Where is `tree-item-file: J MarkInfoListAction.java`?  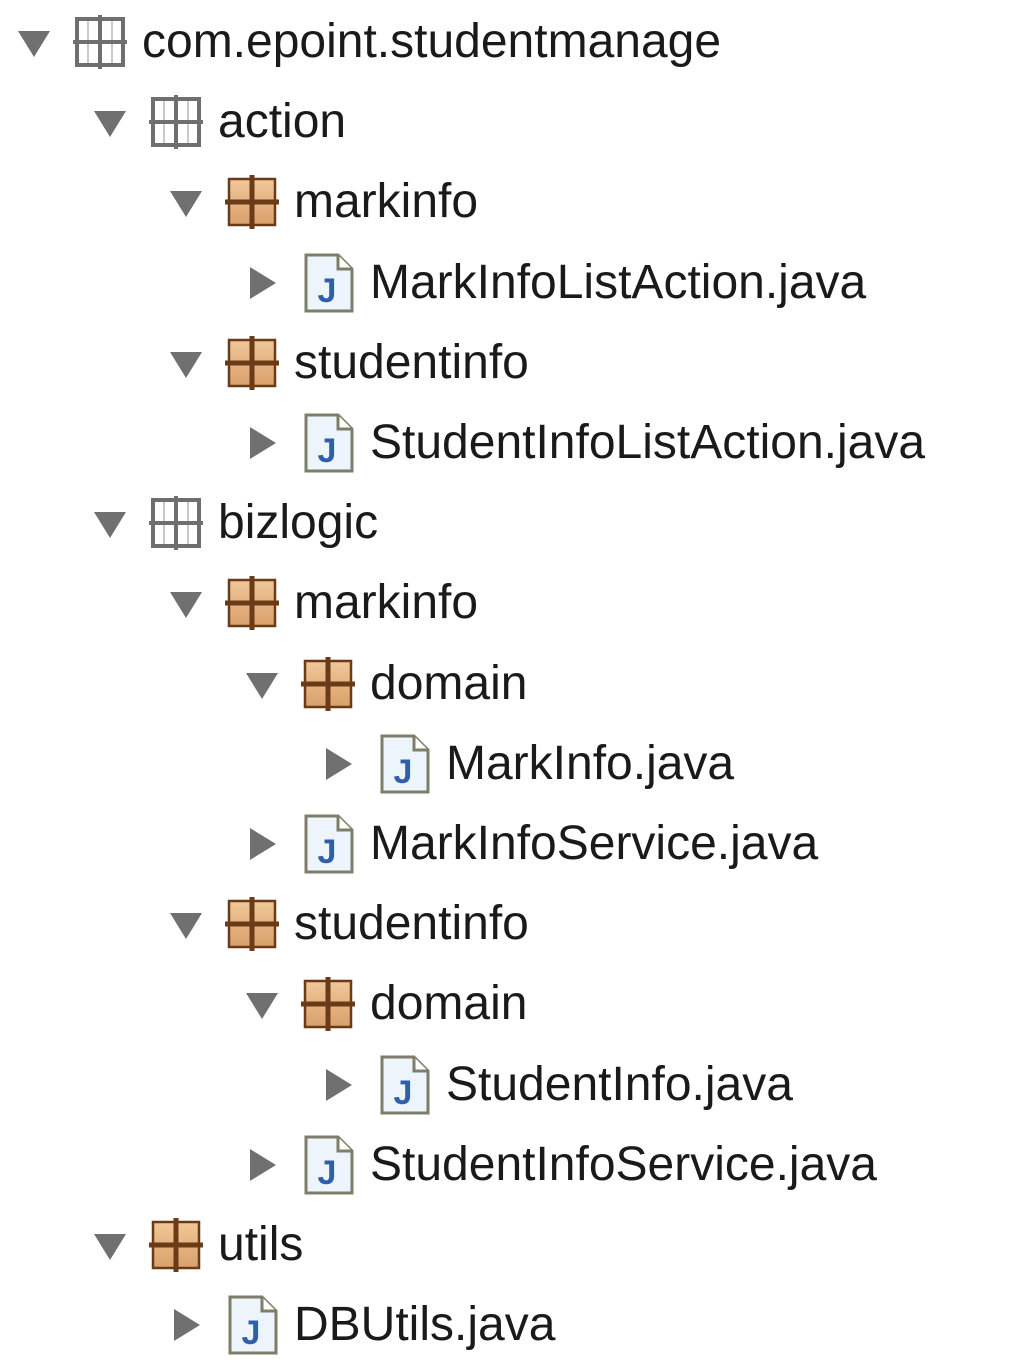
tree-item-file: J MarkInfoListAction.java is located at coordinates (553, 283).